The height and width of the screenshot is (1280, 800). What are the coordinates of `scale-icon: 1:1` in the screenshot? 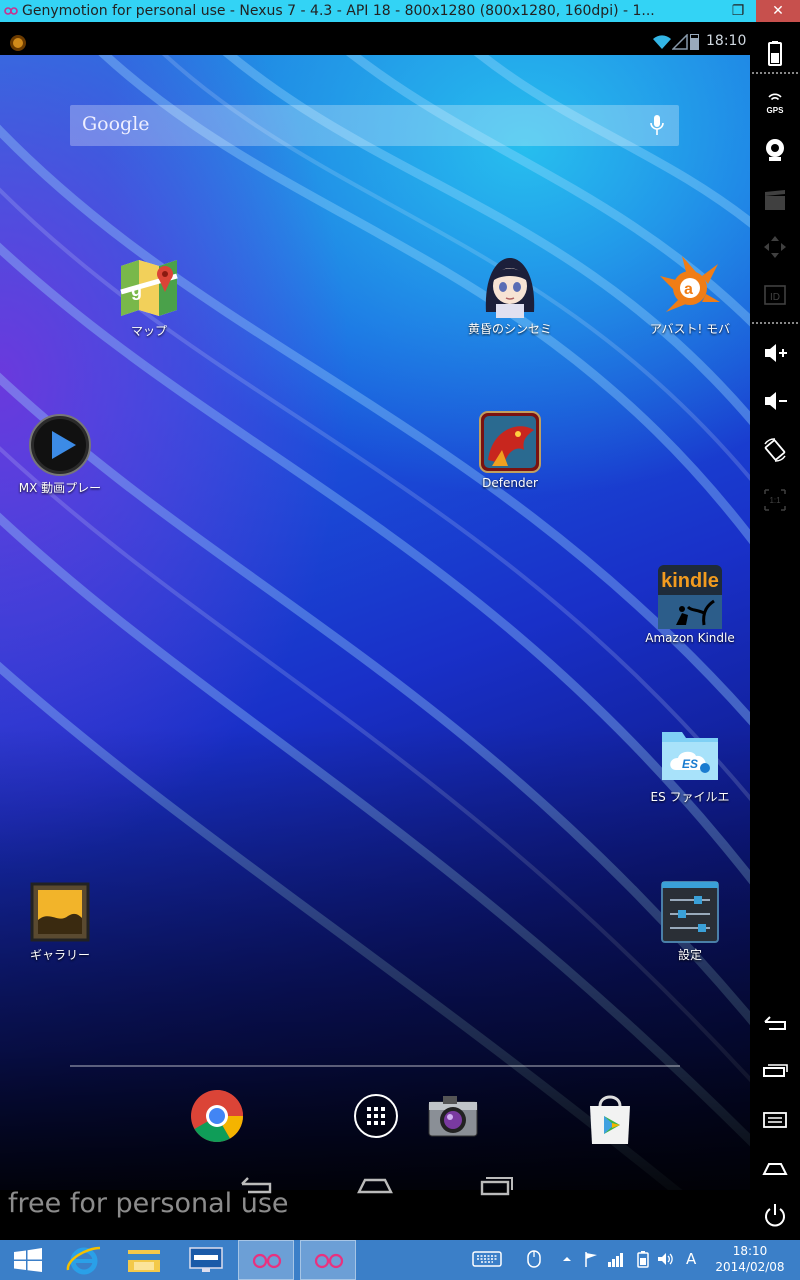 It's located at (775, 500).